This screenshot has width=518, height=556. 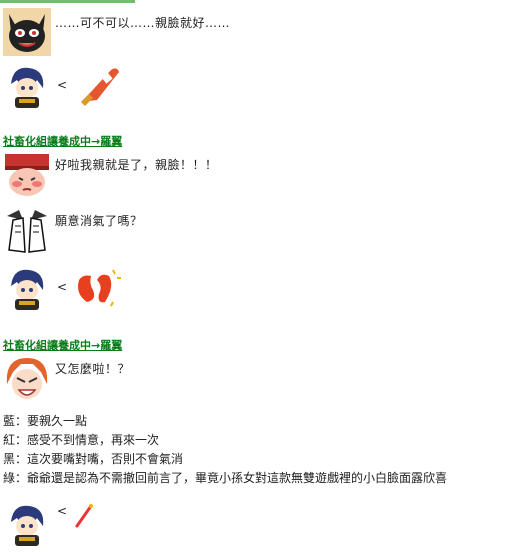 I want to click on kiss-lips-sticker, so click(x=101, y=86).